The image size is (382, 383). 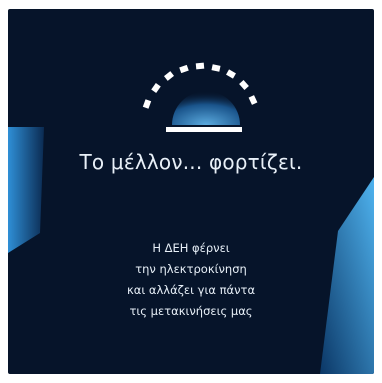 What do you see at coordinates (191, 162) in the screenshot?
I see `headline: Το μέλλον... φορτίζει.` at bounding box center [191, 162].